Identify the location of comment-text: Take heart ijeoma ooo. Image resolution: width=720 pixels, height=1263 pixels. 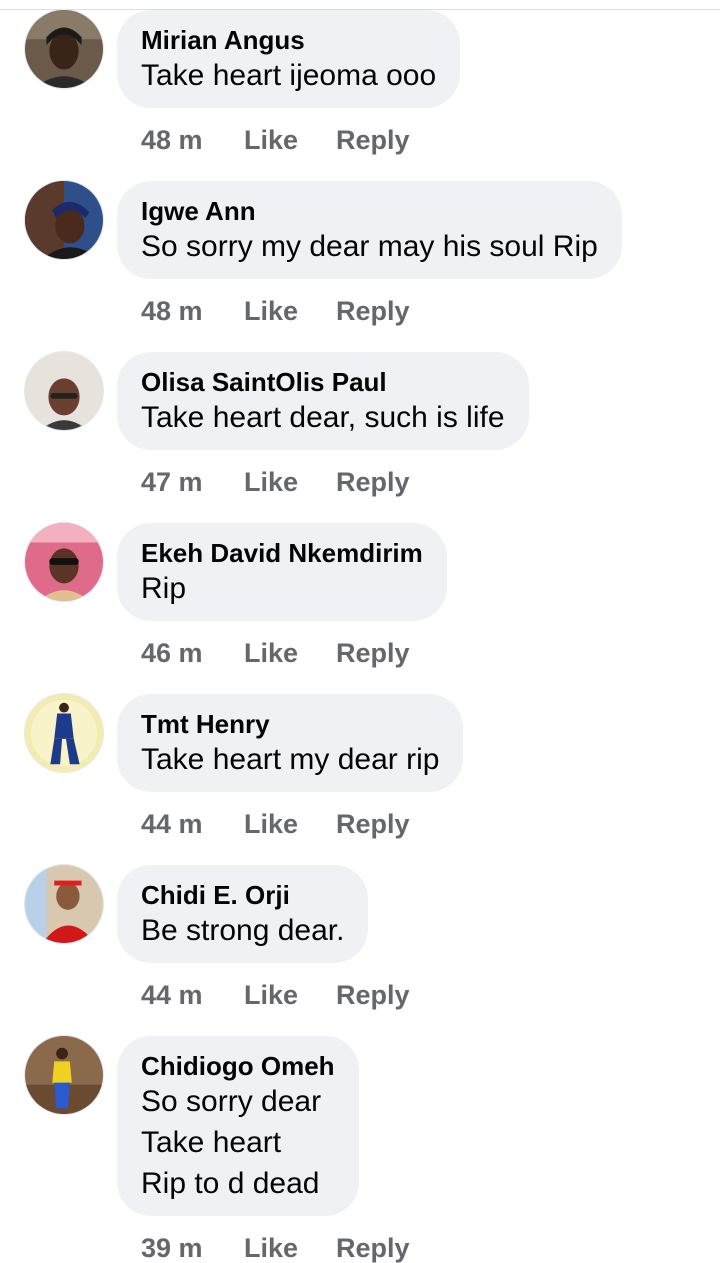
(288, 75).